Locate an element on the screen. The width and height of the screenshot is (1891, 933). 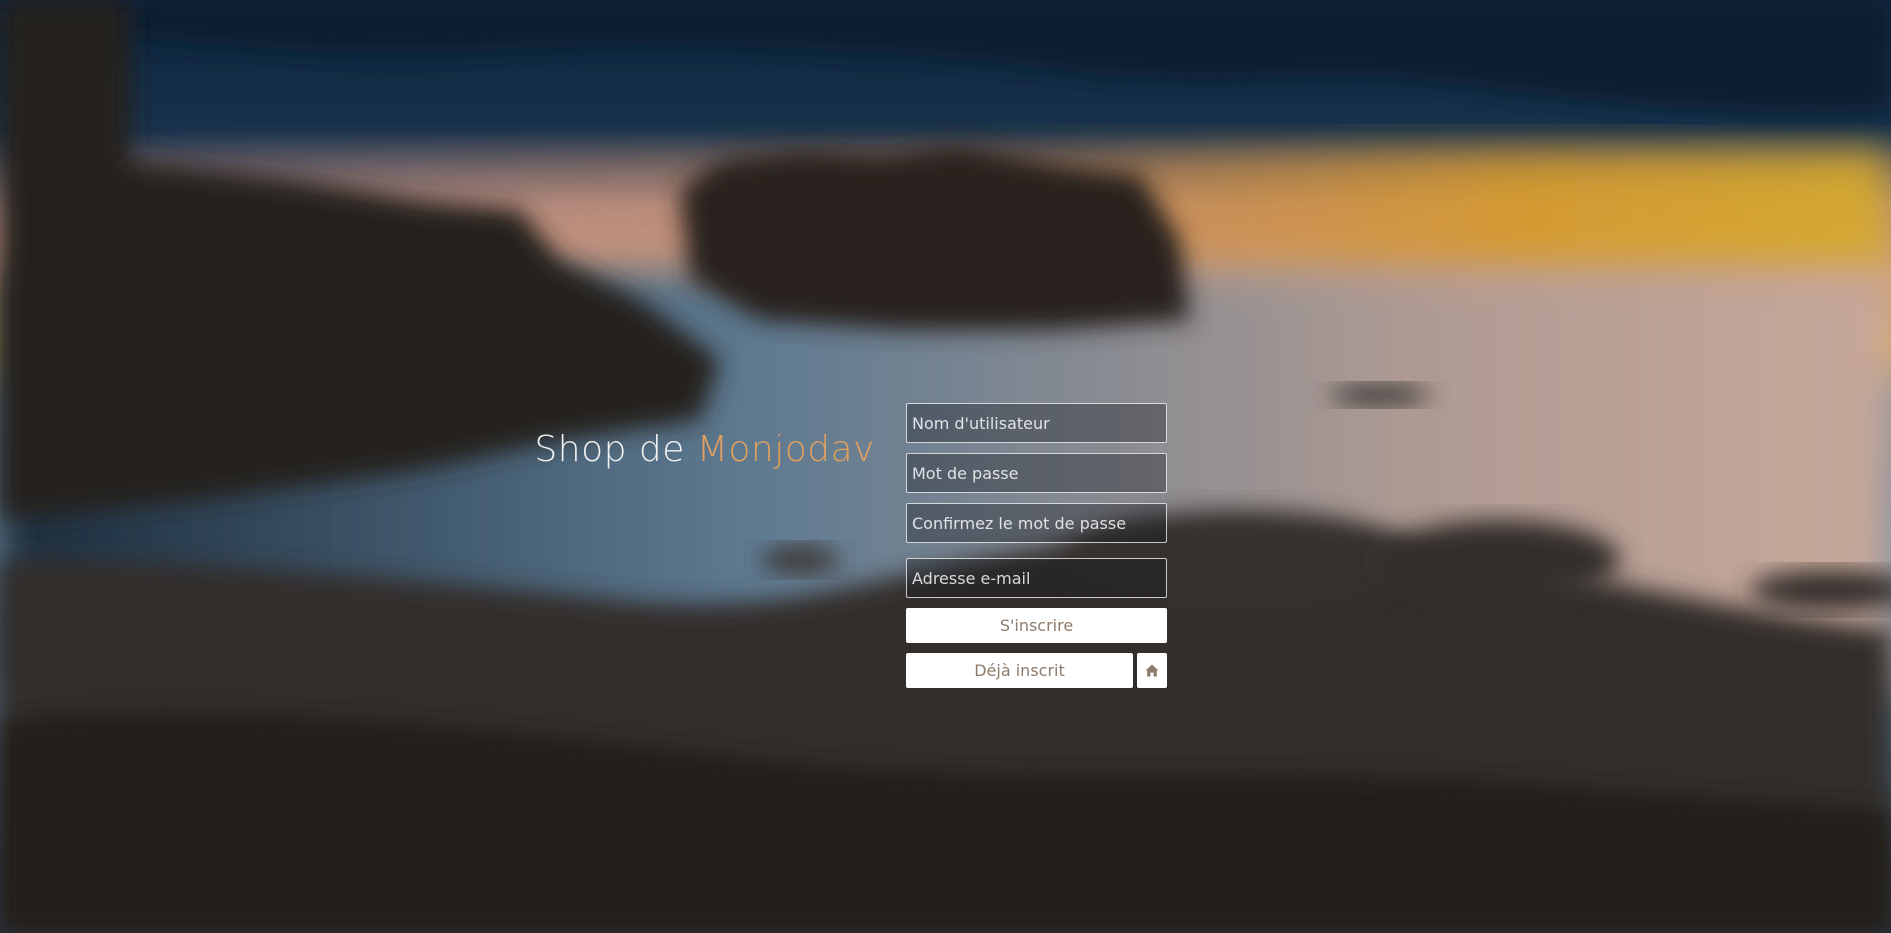
signup-button: S'inscrire is located at coordinates (1036, 625).